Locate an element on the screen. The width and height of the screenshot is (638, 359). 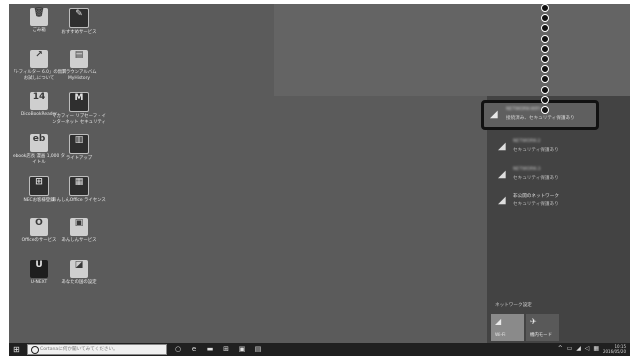
wifi-icon: ◢ is located at coordinates (498, 321).